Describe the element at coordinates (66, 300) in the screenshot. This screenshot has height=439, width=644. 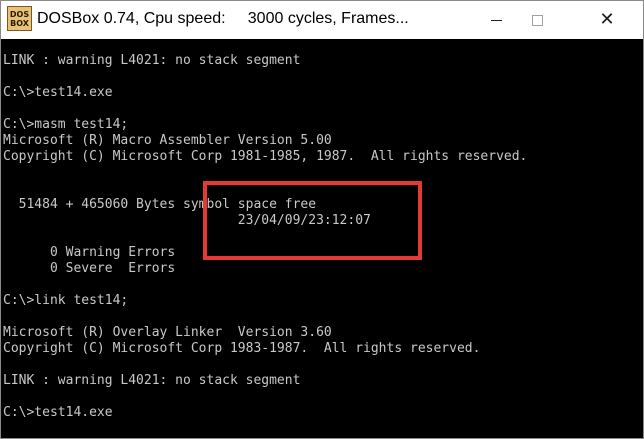
I see `console-line: C:\>link test14;` at that location.